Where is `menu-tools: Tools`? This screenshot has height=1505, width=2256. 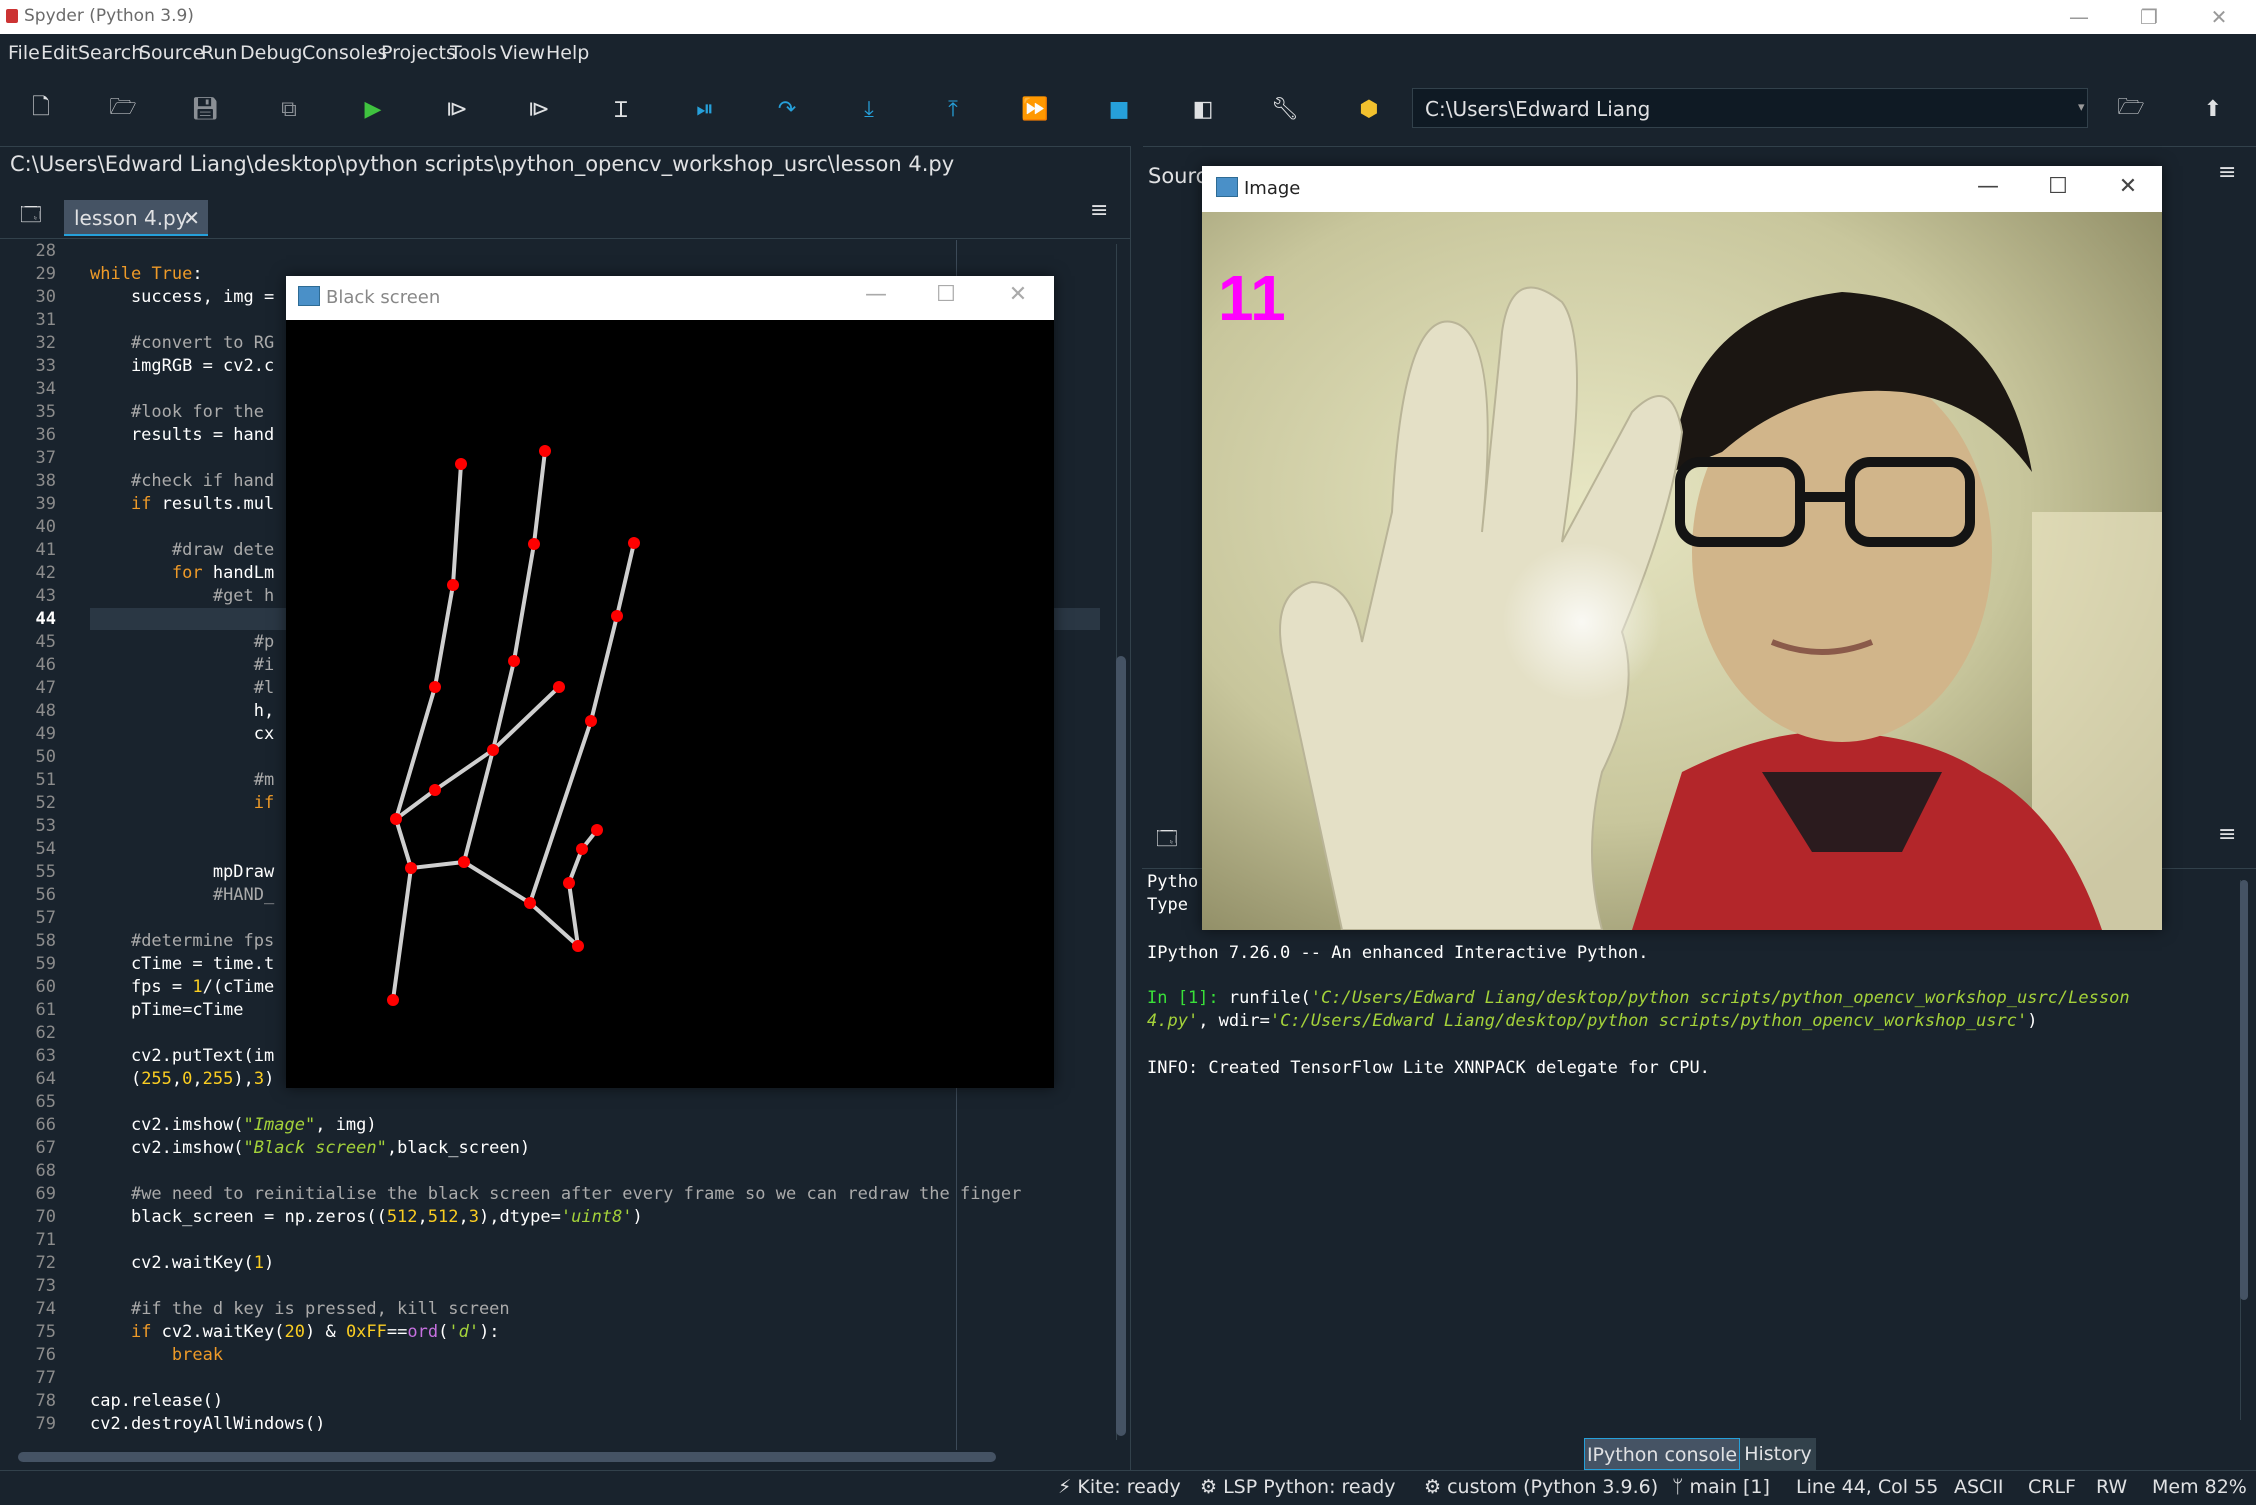 menu-tools: Tools is located at coordinates (473, 53).